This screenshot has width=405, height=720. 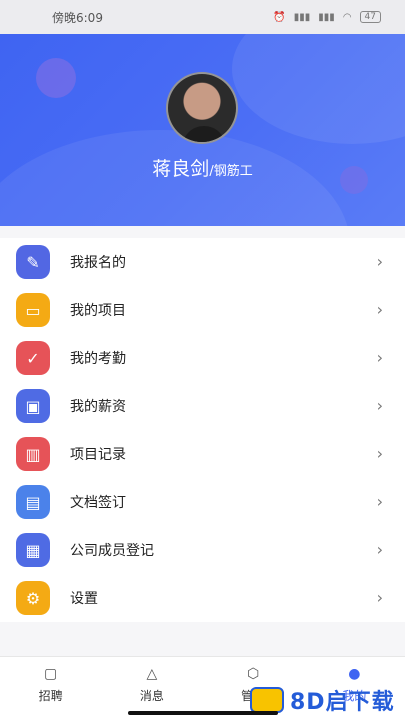 What do you see at coordinates (202, 406) in the screenshot?
I see `menu-item-my-salary: ▣ 我的薪资 ›` at bounding box center [202, 406].